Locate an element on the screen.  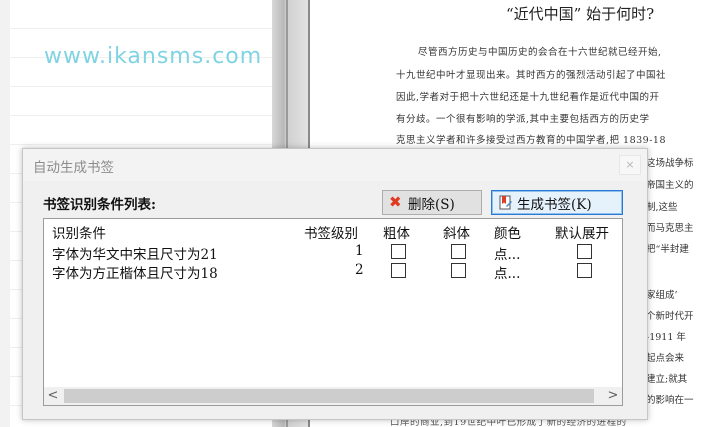
doc-text-fragment: 把“半封建 is located at coordinates (667, 249).